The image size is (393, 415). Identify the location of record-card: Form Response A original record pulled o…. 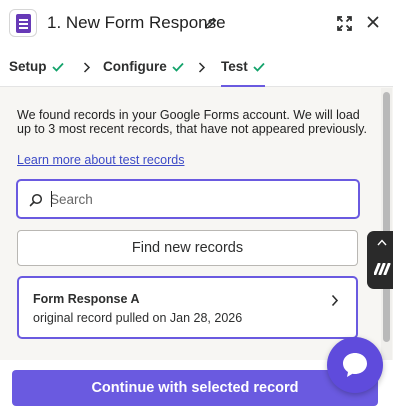
(187, 307).